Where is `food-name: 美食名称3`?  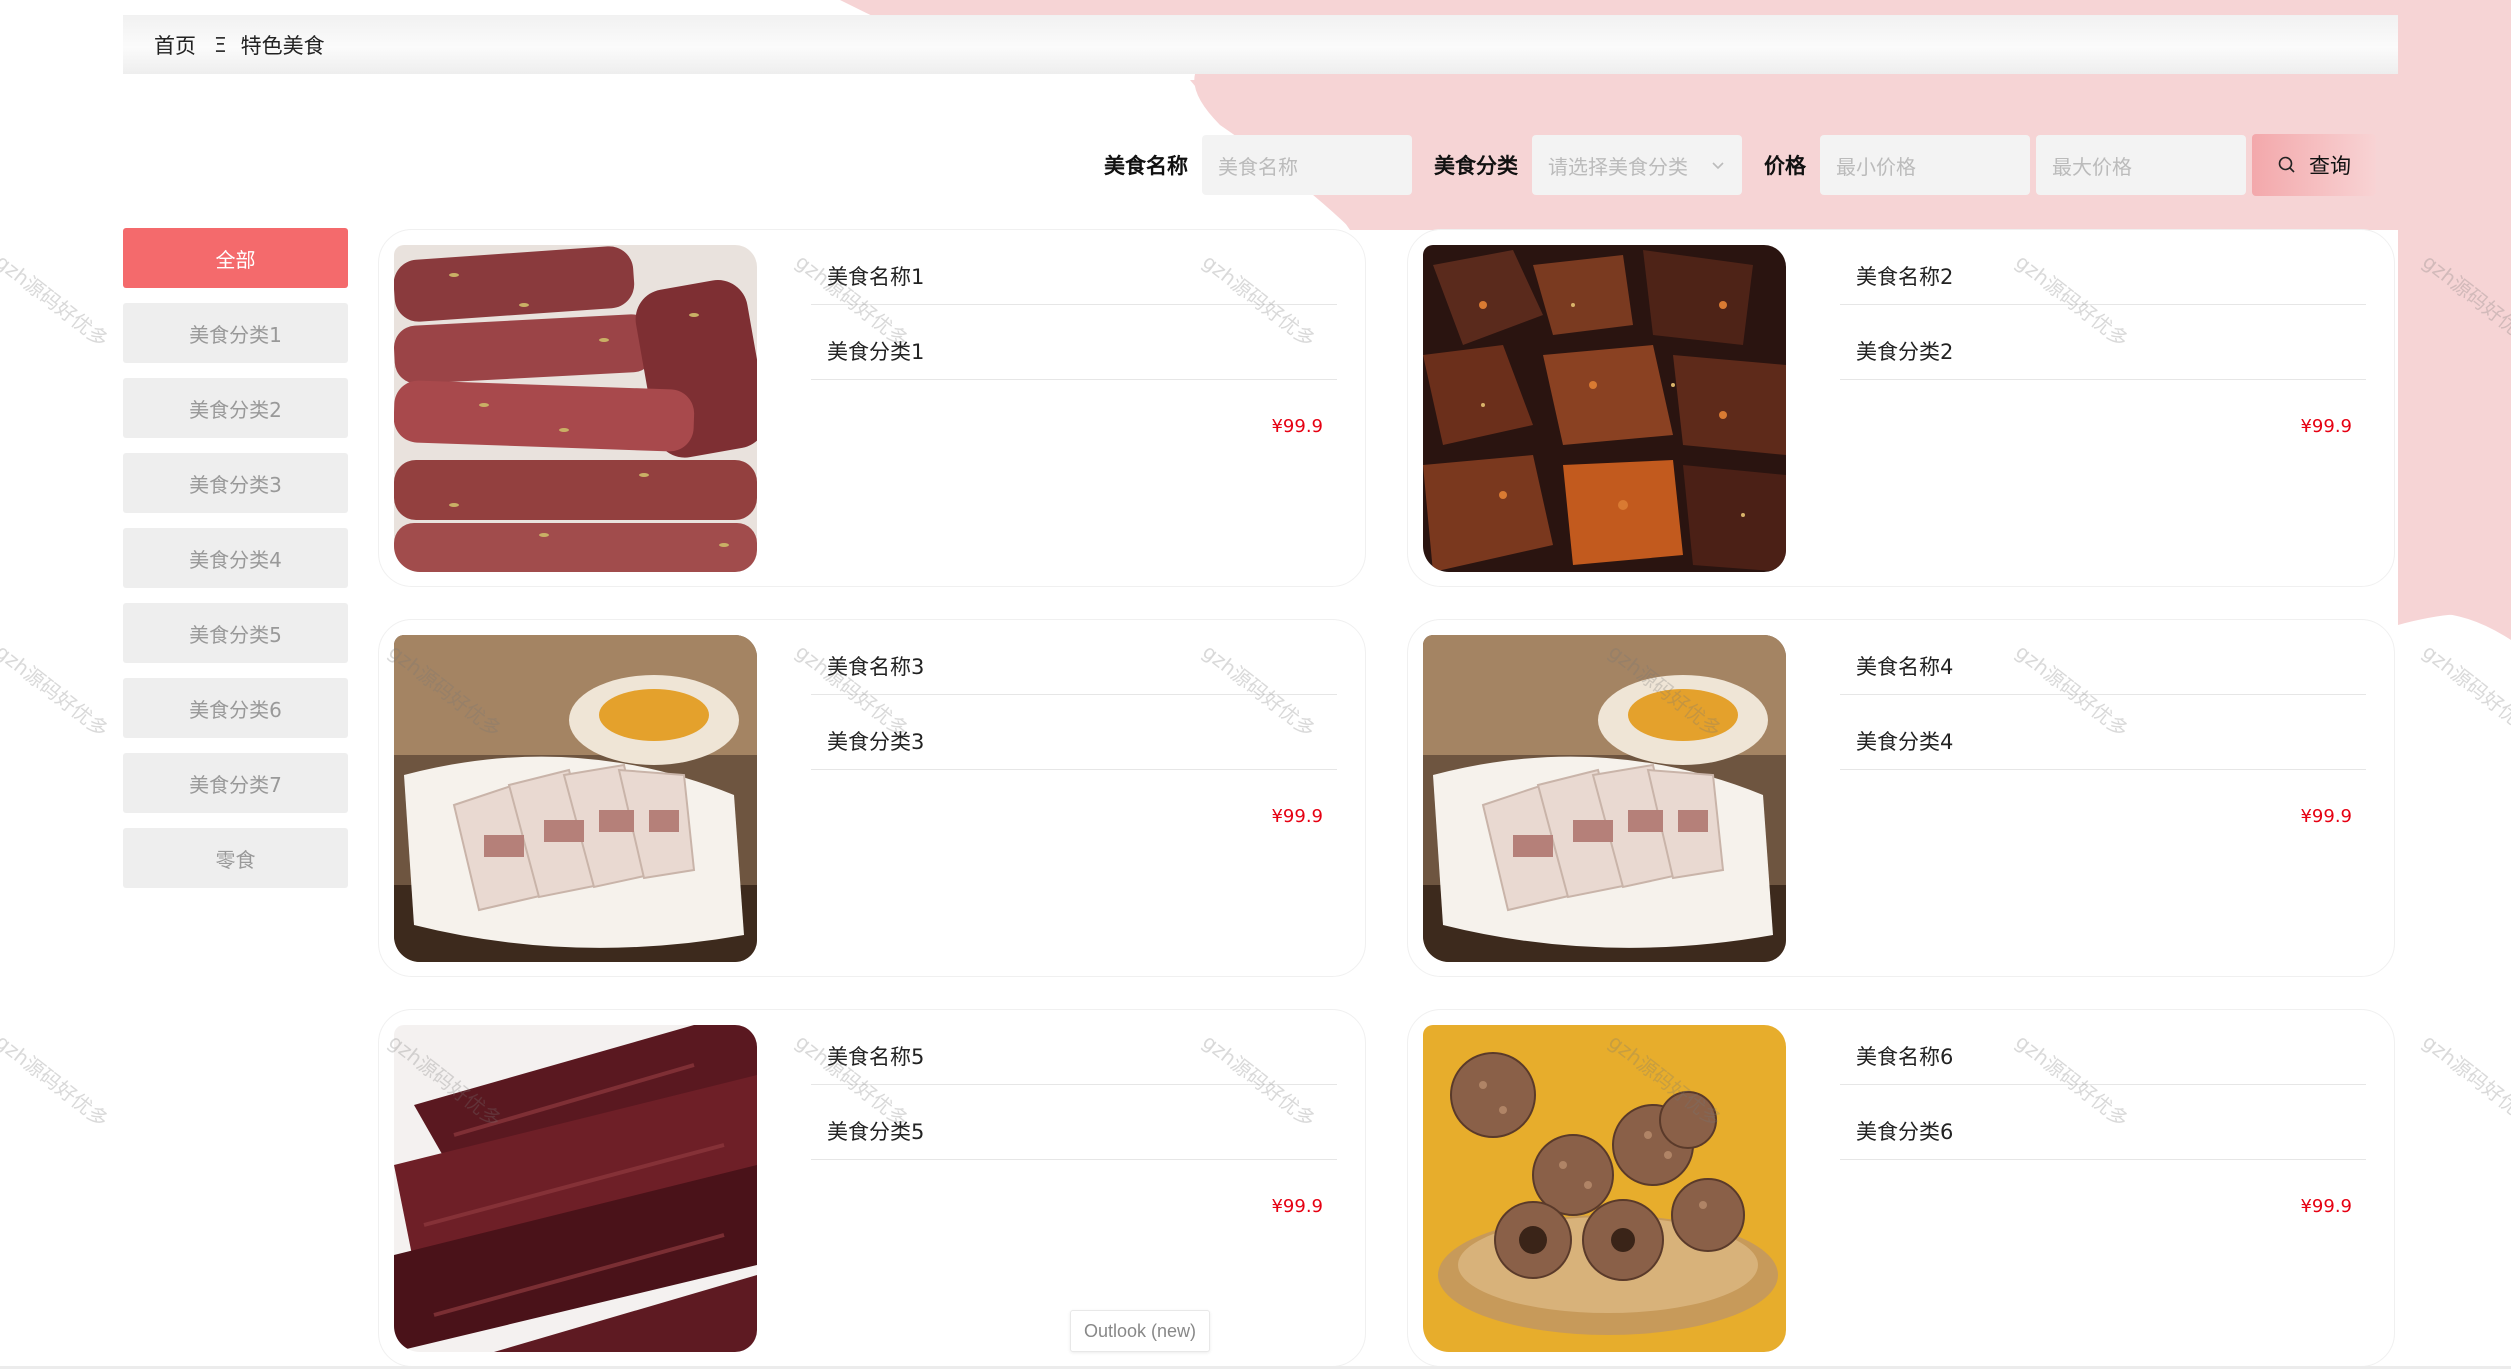
food-name: 美食名称3 is located at coordinates (1074, 666).